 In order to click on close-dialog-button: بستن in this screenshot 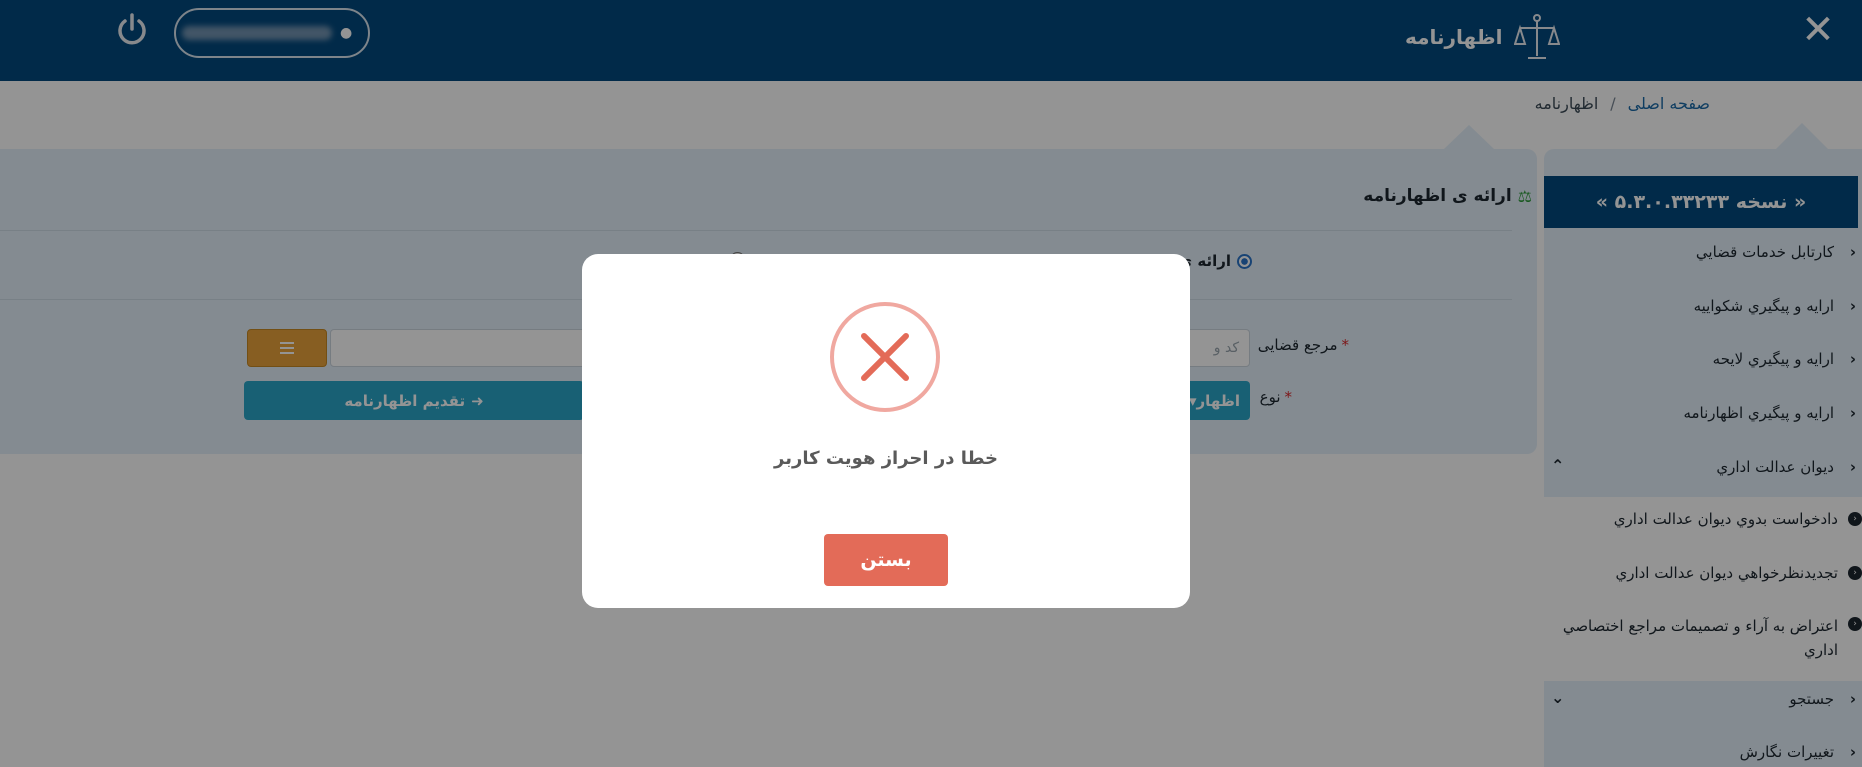, I will do `click(886, 560)`.